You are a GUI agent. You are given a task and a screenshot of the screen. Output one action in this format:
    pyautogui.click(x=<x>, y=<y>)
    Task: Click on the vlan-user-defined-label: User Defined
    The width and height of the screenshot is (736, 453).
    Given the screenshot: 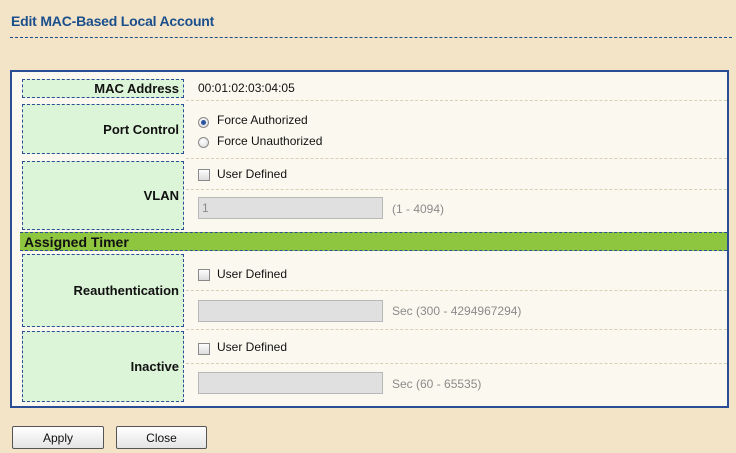 What is the action you would take?
    pyautogui.click(x=252, y=174)
    